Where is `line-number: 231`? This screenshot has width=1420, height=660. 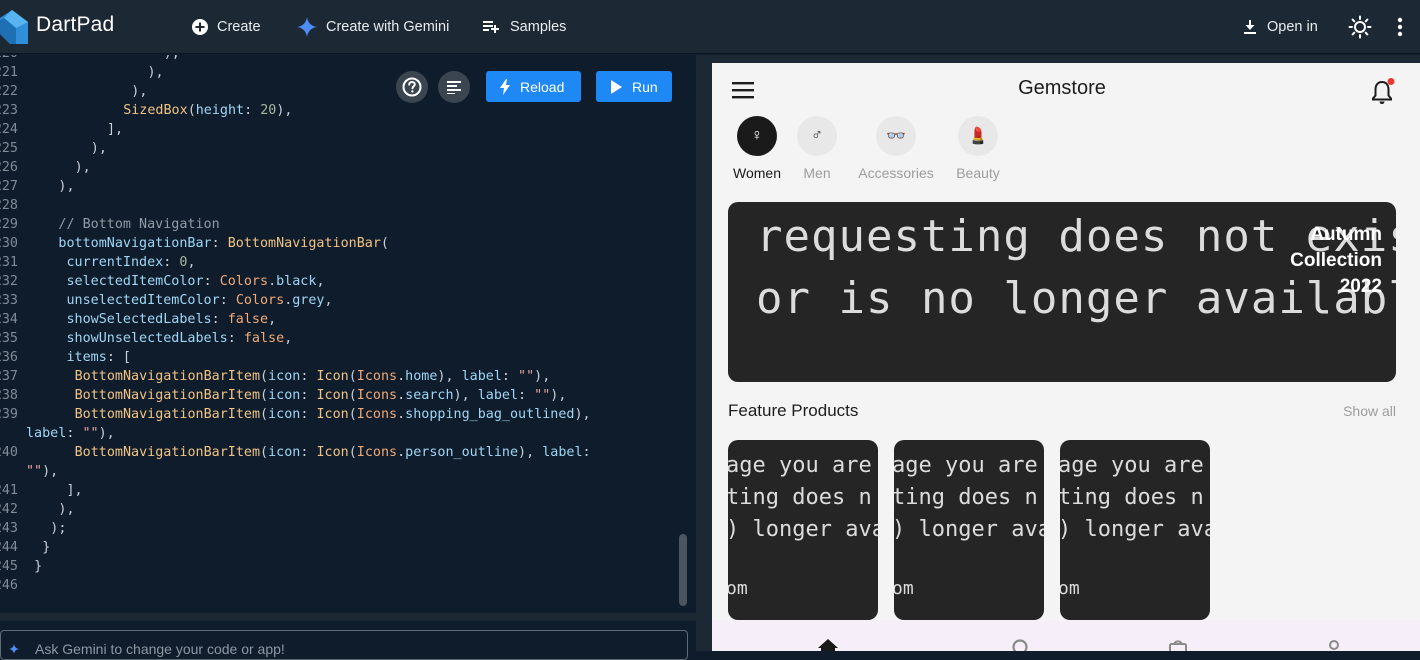
line-number: 231 is located at coordinates (9, 262).